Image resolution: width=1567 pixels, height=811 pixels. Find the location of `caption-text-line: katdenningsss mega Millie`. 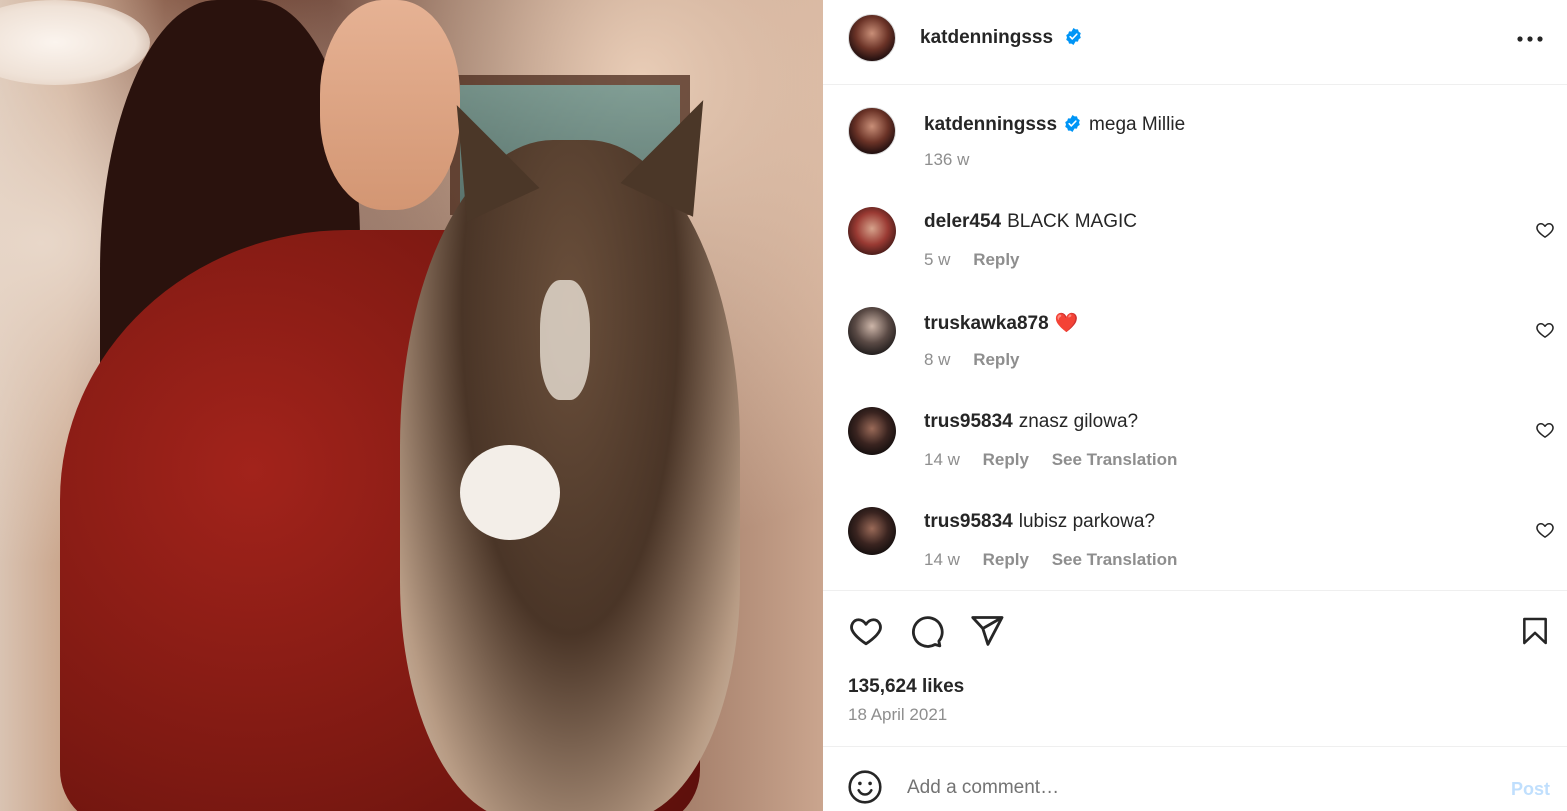

caption-text-line: katdenningsss mega Millie is located at coordinates (1054, 125).